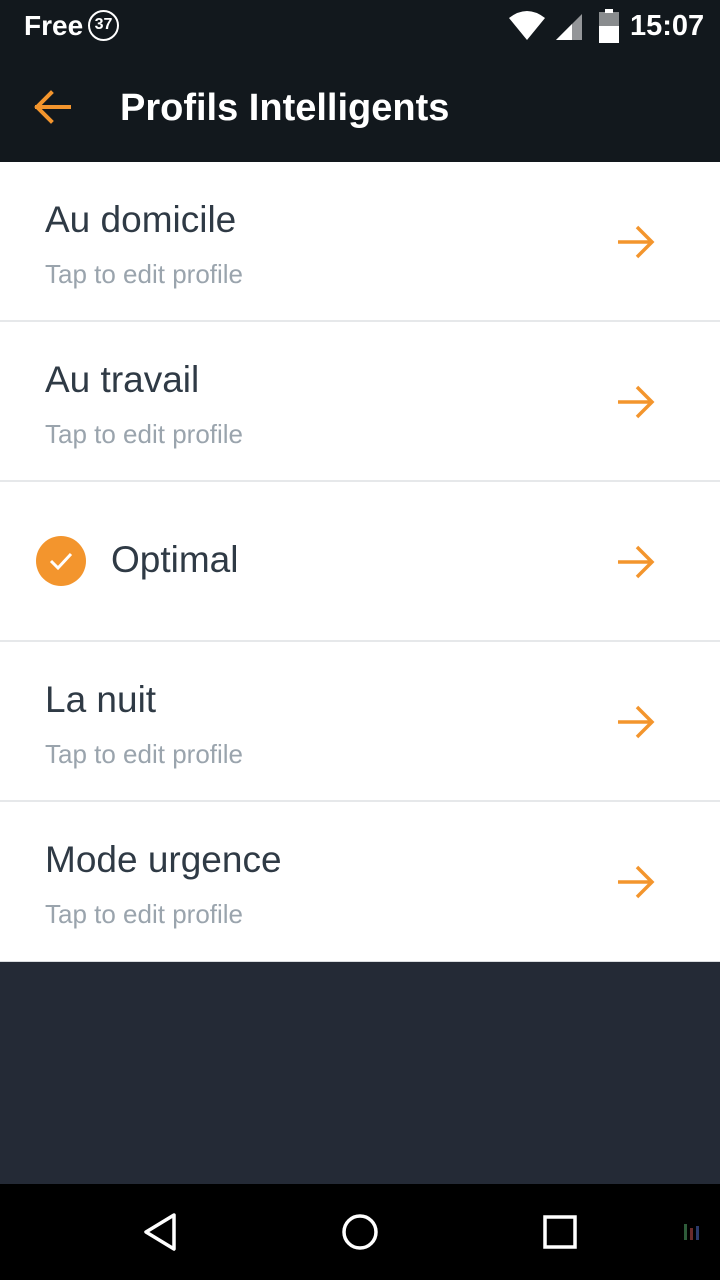  I want to click on profile-name: Au domicile, so click(141, 219).